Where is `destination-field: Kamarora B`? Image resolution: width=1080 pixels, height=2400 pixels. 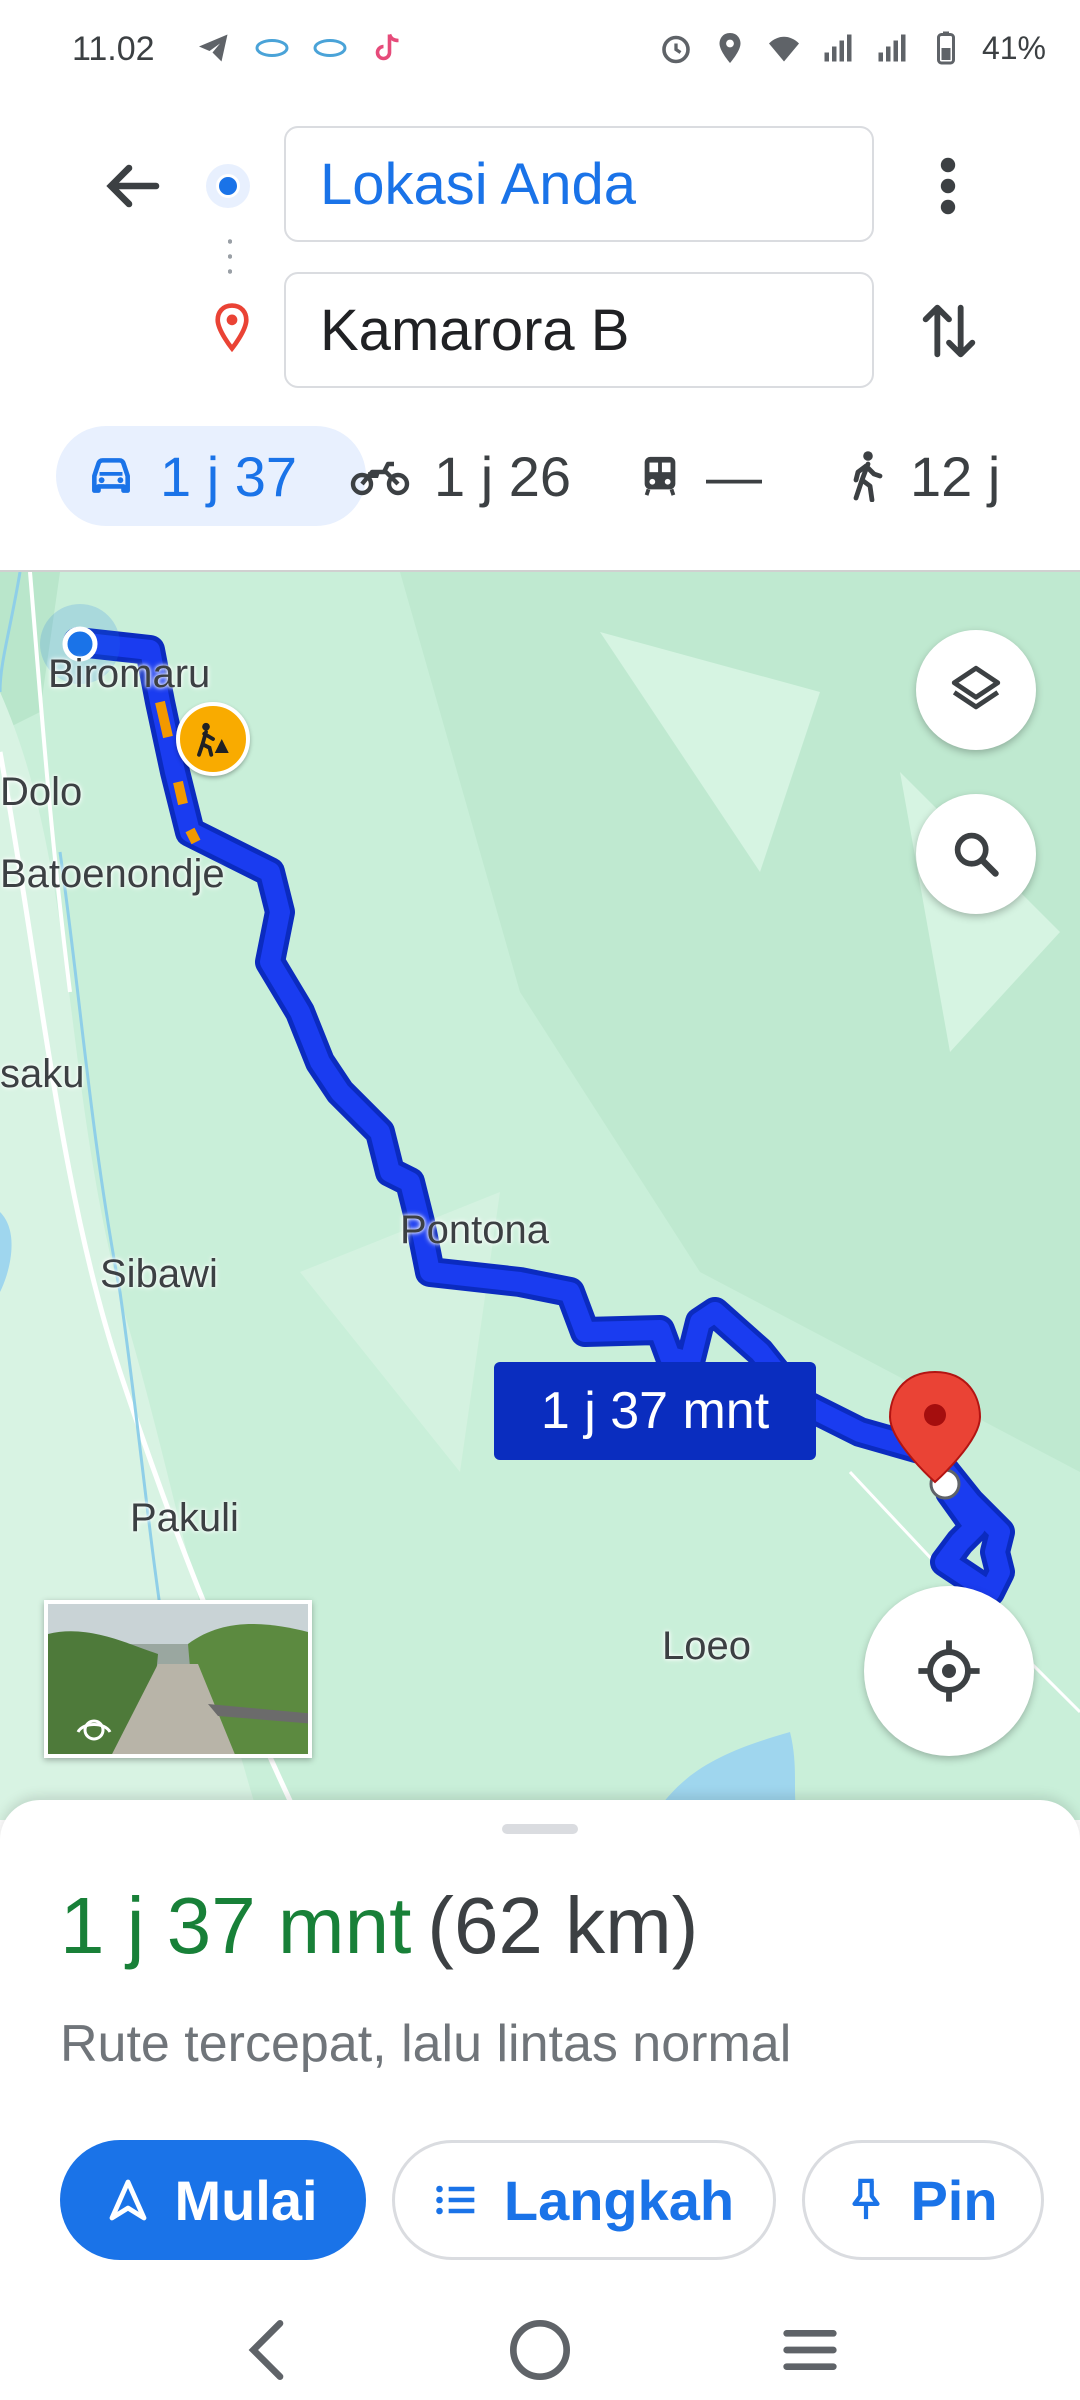
destination-field: Kamarora B is located at coordinates (579, 330).